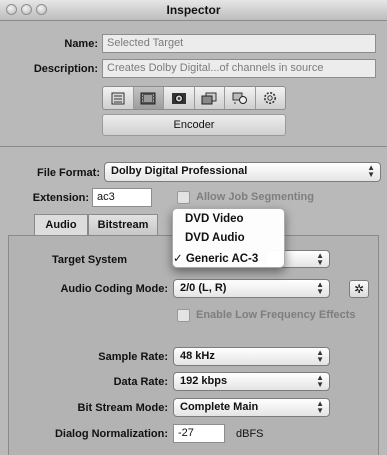 Image resolution: width=387 pixels, height=455 pixels. Describe the element at coordinates (222, 259) in the screenshot. I see `menu-item-generic-ac3-label: Generic AC-3` at that location.